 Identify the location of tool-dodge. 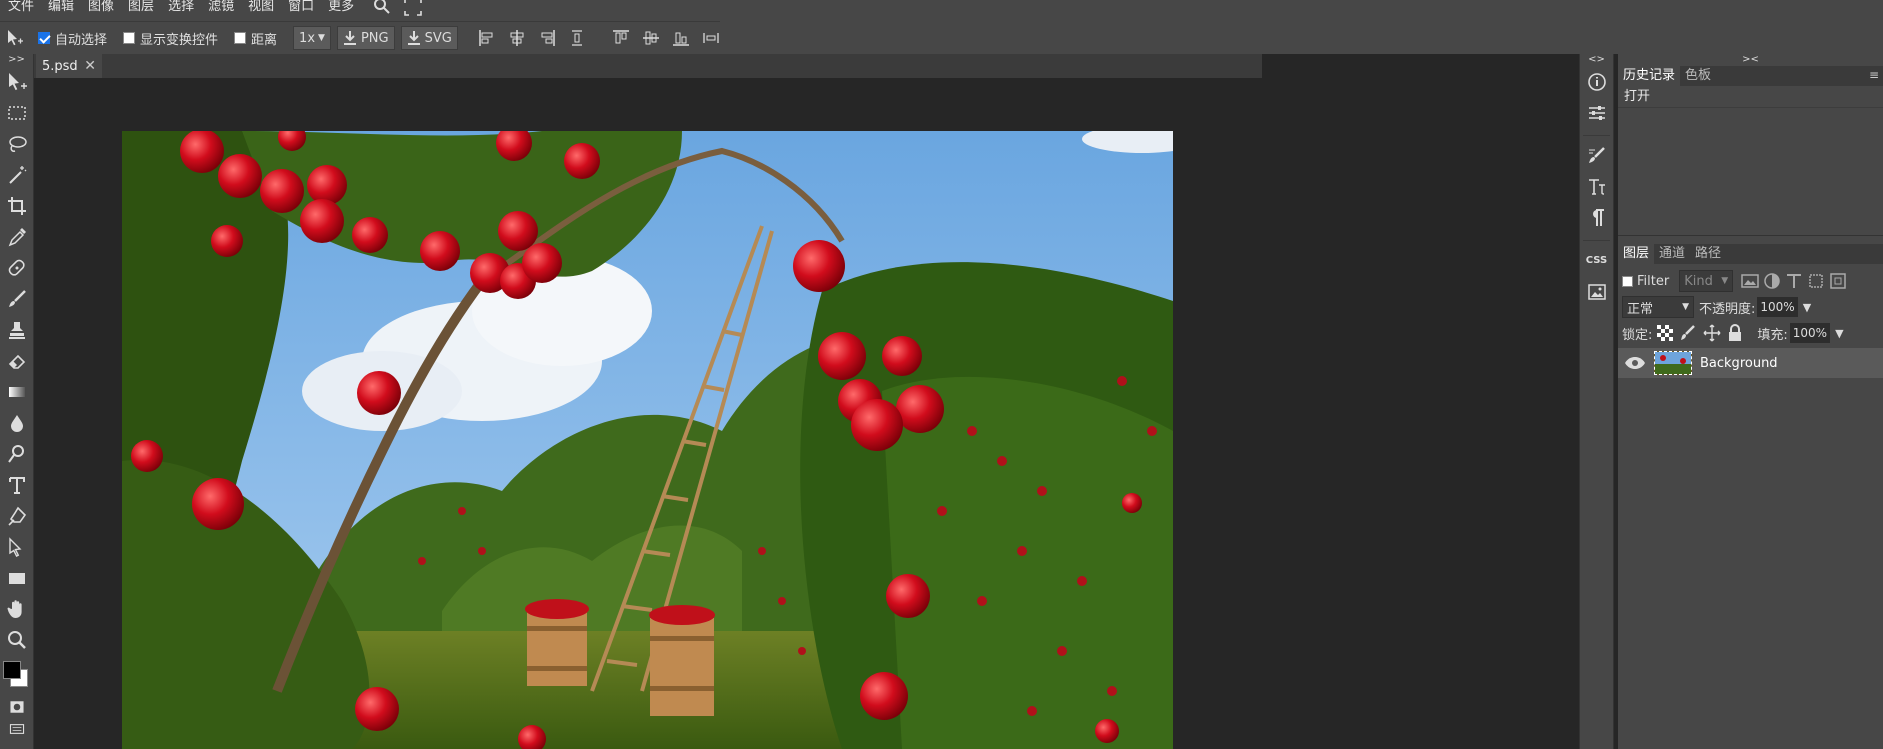
(17, 453).